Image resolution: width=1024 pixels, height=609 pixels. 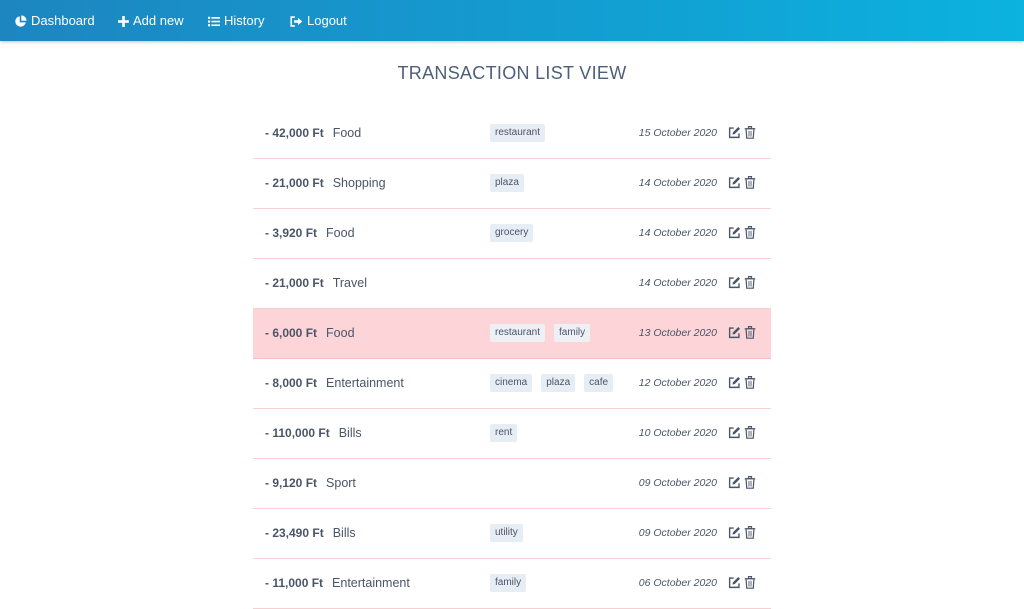 I want to click on transaction-amount-value: - 11,000 Ft, so click(x=294, y=583).